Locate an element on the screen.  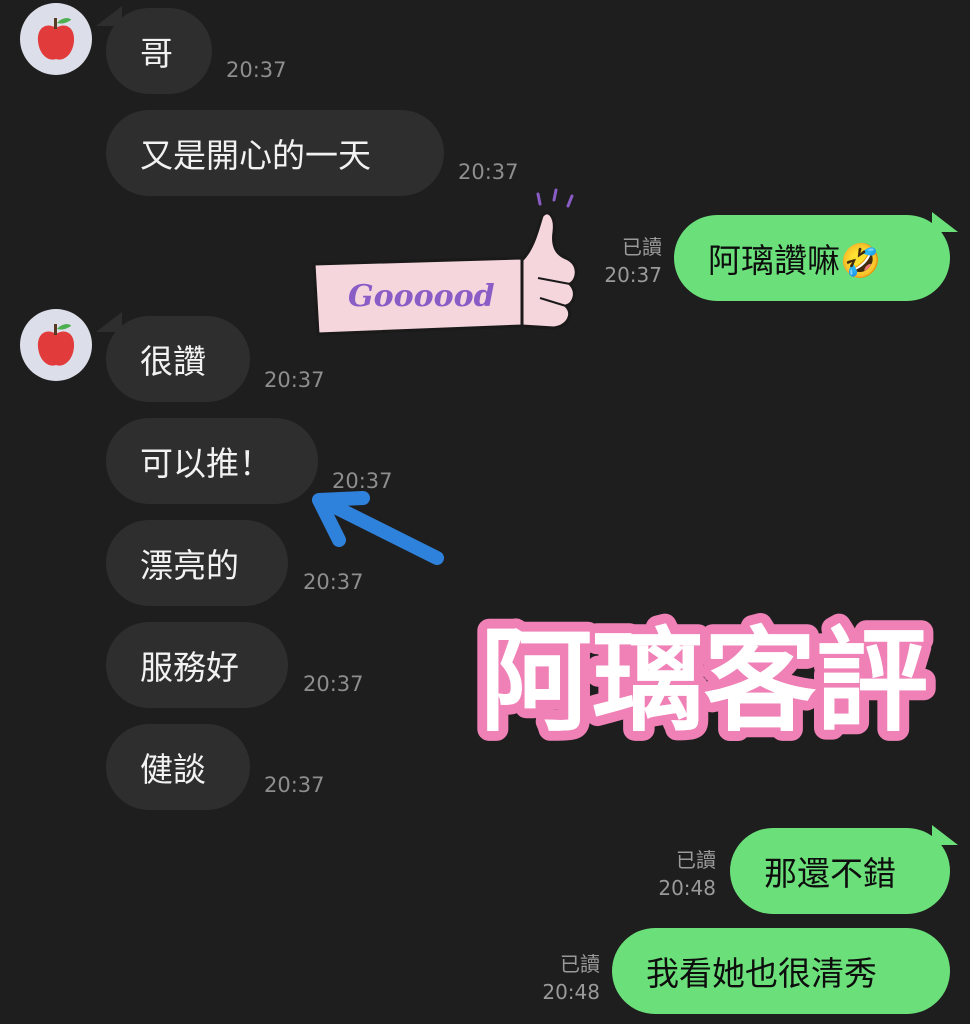
message-bubble-outgoing: 阿璃讚嘛🤣 is located at coordinates (812, 258).